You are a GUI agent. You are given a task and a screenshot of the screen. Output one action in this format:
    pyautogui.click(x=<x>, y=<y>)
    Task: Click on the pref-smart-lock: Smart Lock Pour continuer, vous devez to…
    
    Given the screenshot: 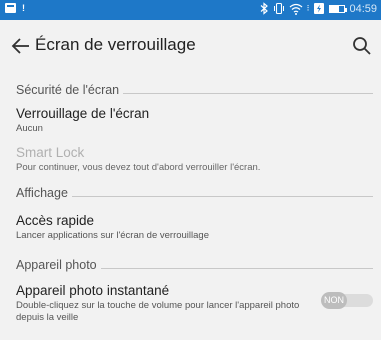 What is the action you would take?
    pyautogui.click(x=194, y=159)
    